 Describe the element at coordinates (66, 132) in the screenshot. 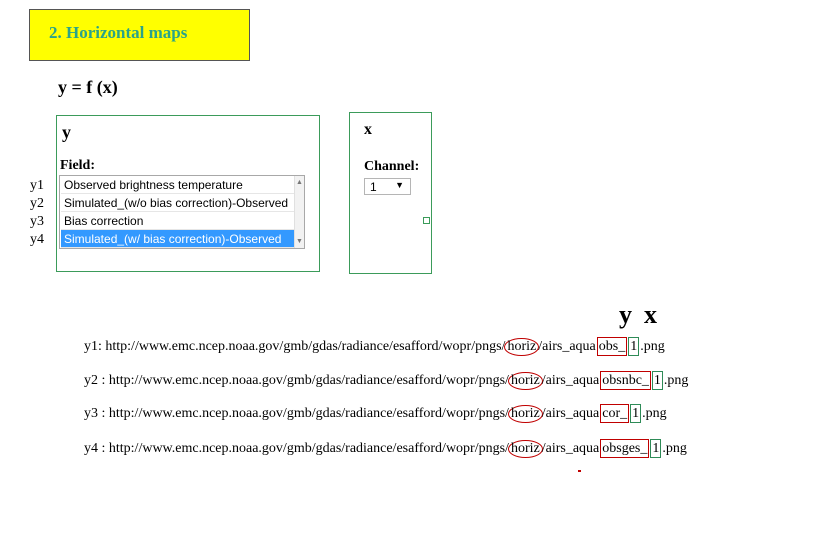

I see `y-panel-title: y` at that location.